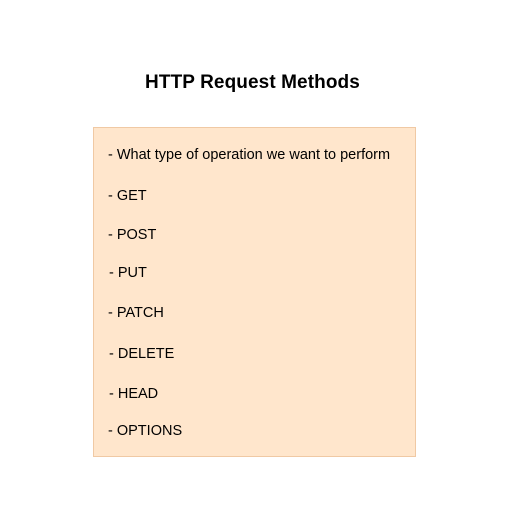  Describe the element at coordinates (127, 196) in the screenshot. I see `list-item-get: - GET` at that location.